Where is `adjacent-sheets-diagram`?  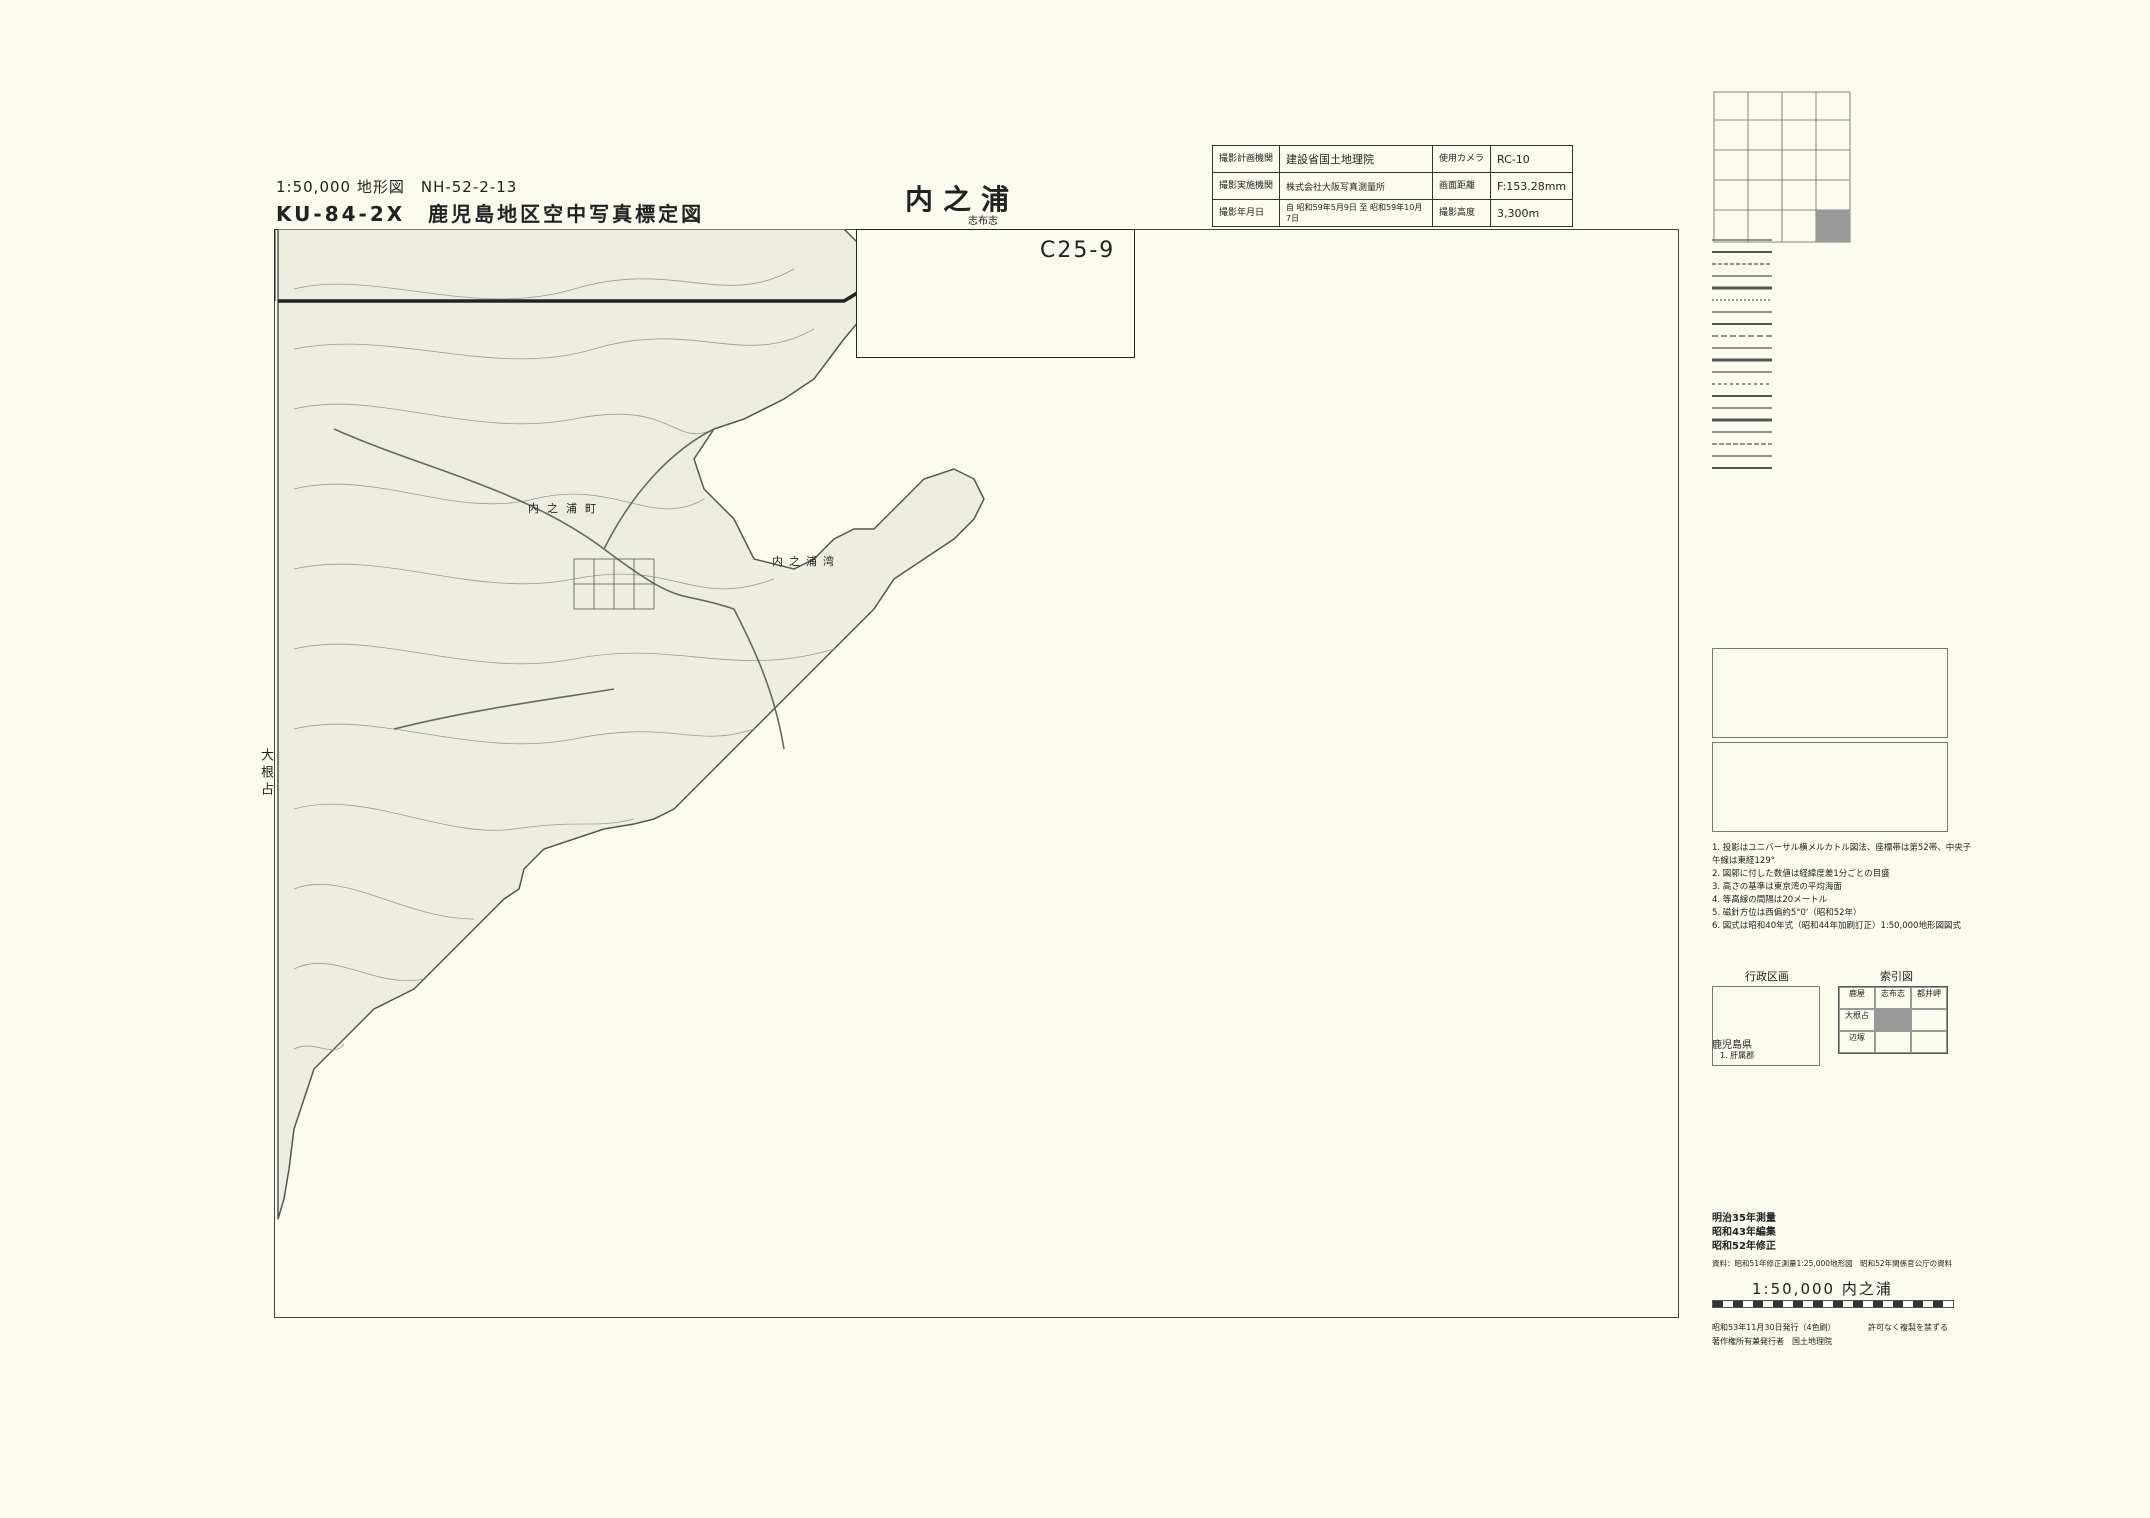 adjacent-sheets-diagram is located at coordinates (1782, 170).